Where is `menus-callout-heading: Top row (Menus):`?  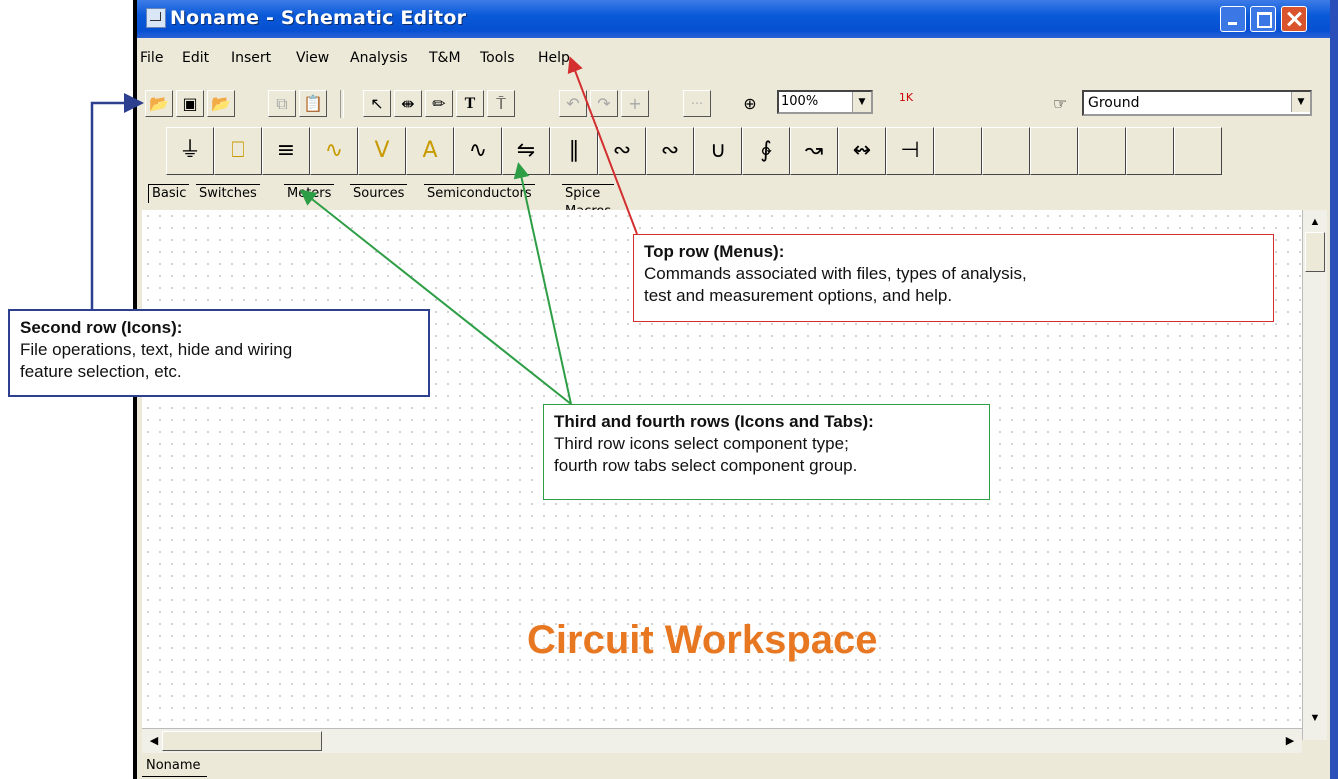 menus-callout-heading: Top row (Menus): is located at coordinates (714, 251).